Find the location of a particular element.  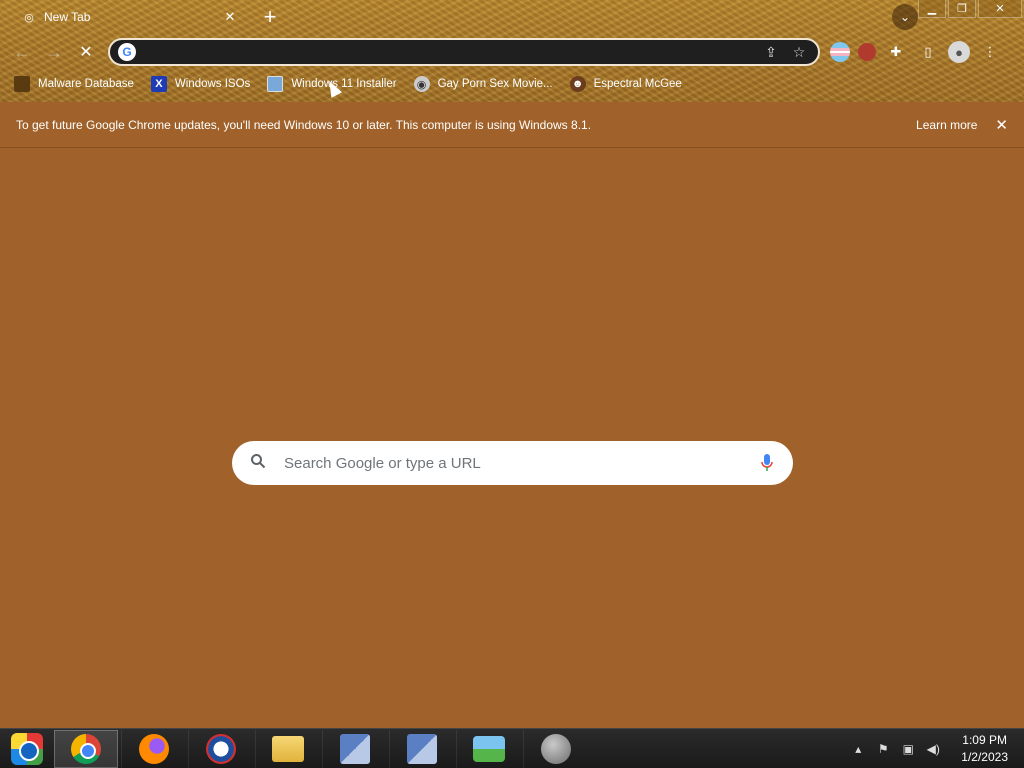

start-button is located at coordinates (27, 748).